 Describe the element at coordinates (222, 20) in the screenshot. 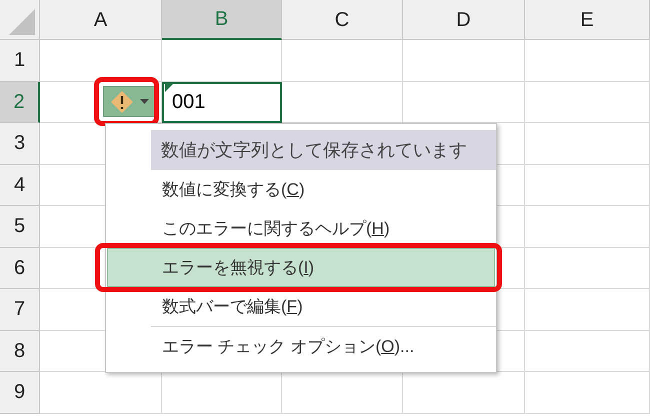

I see `column-header: B` at that location.